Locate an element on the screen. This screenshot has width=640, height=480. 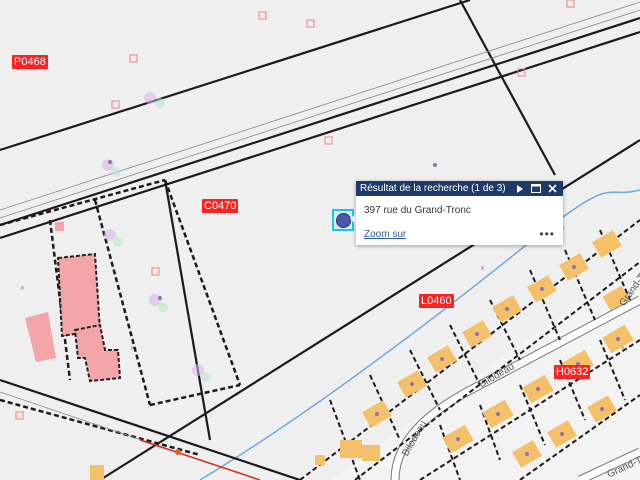
close-icon is located at coordinates (552, 188).